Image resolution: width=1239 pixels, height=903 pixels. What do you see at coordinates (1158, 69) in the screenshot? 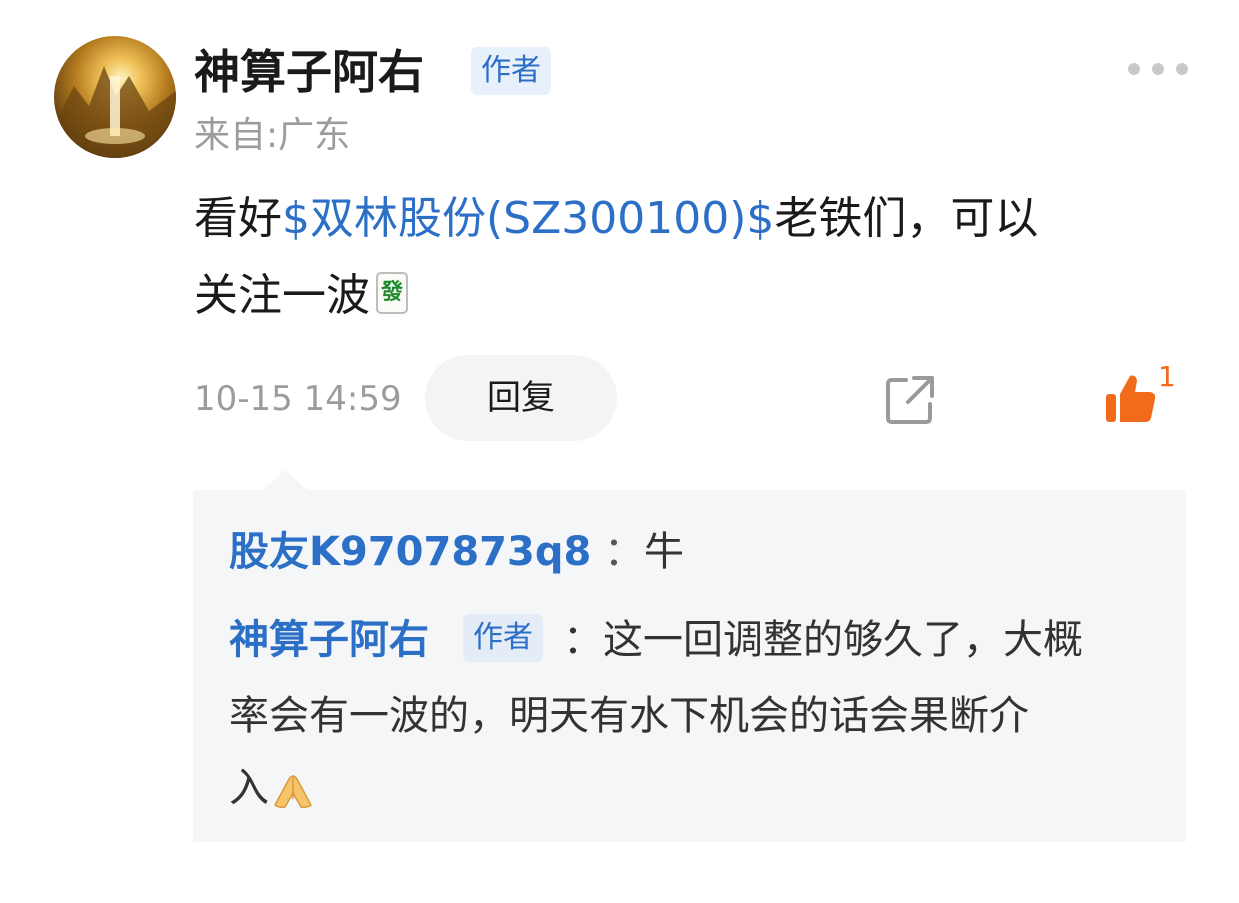
I see `more-dots-icon` at bounding box center [1158, 69].